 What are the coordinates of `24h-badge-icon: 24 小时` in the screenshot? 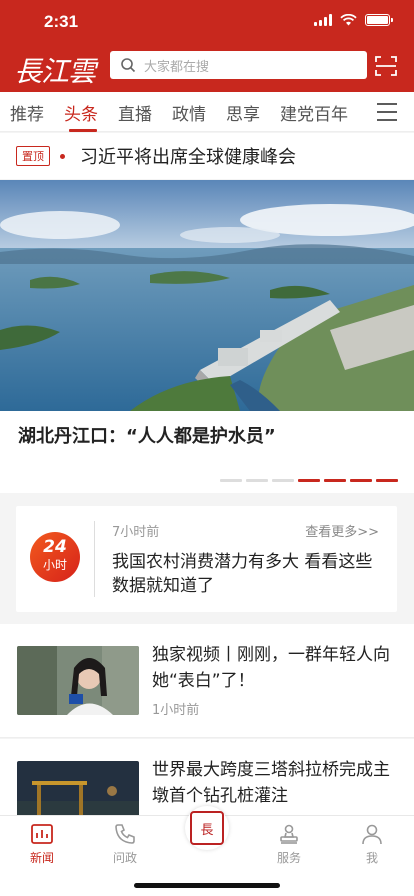 It's located at (55, 557).